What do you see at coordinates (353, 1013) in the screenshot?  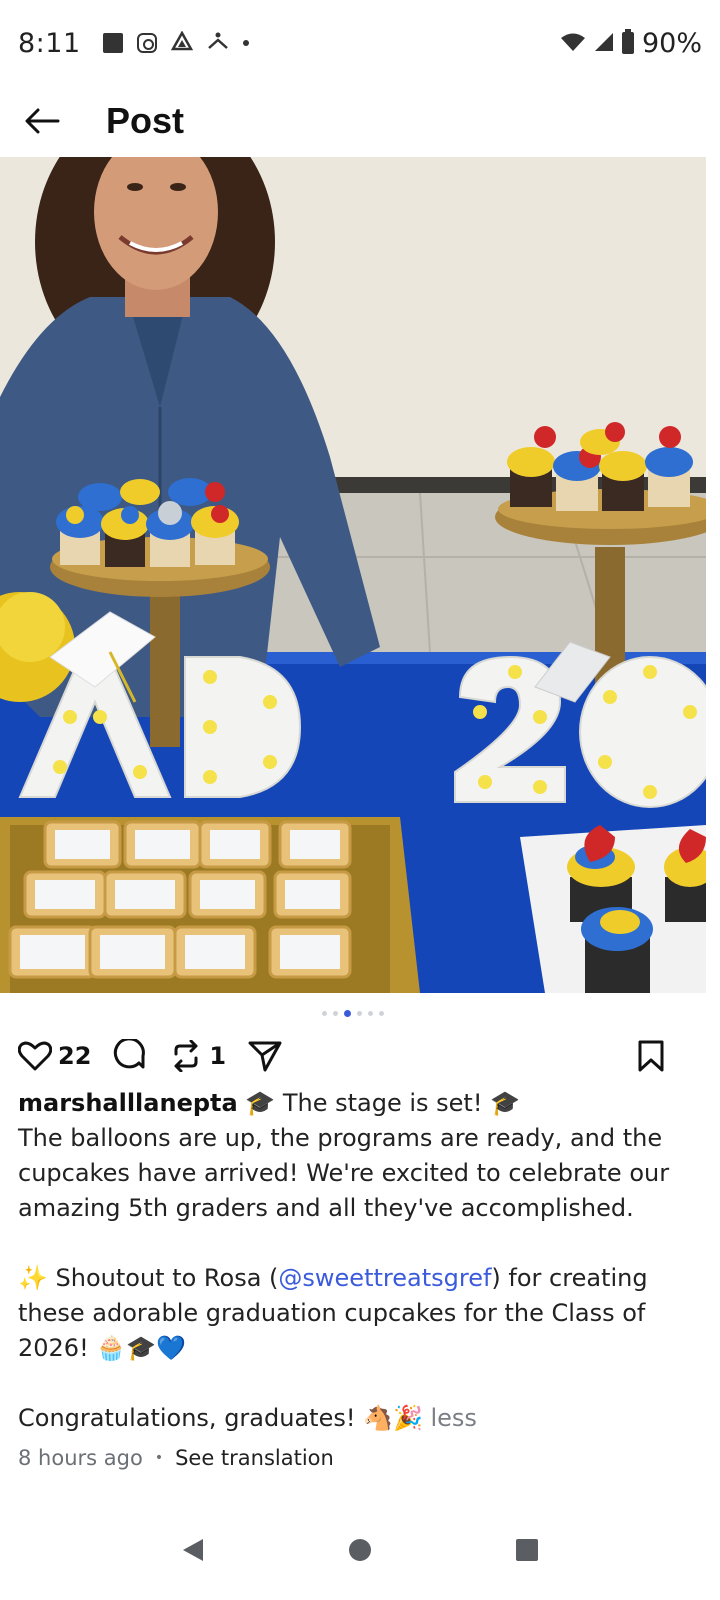 I see `carousel-indicator` at bounding box center [353, 1013].